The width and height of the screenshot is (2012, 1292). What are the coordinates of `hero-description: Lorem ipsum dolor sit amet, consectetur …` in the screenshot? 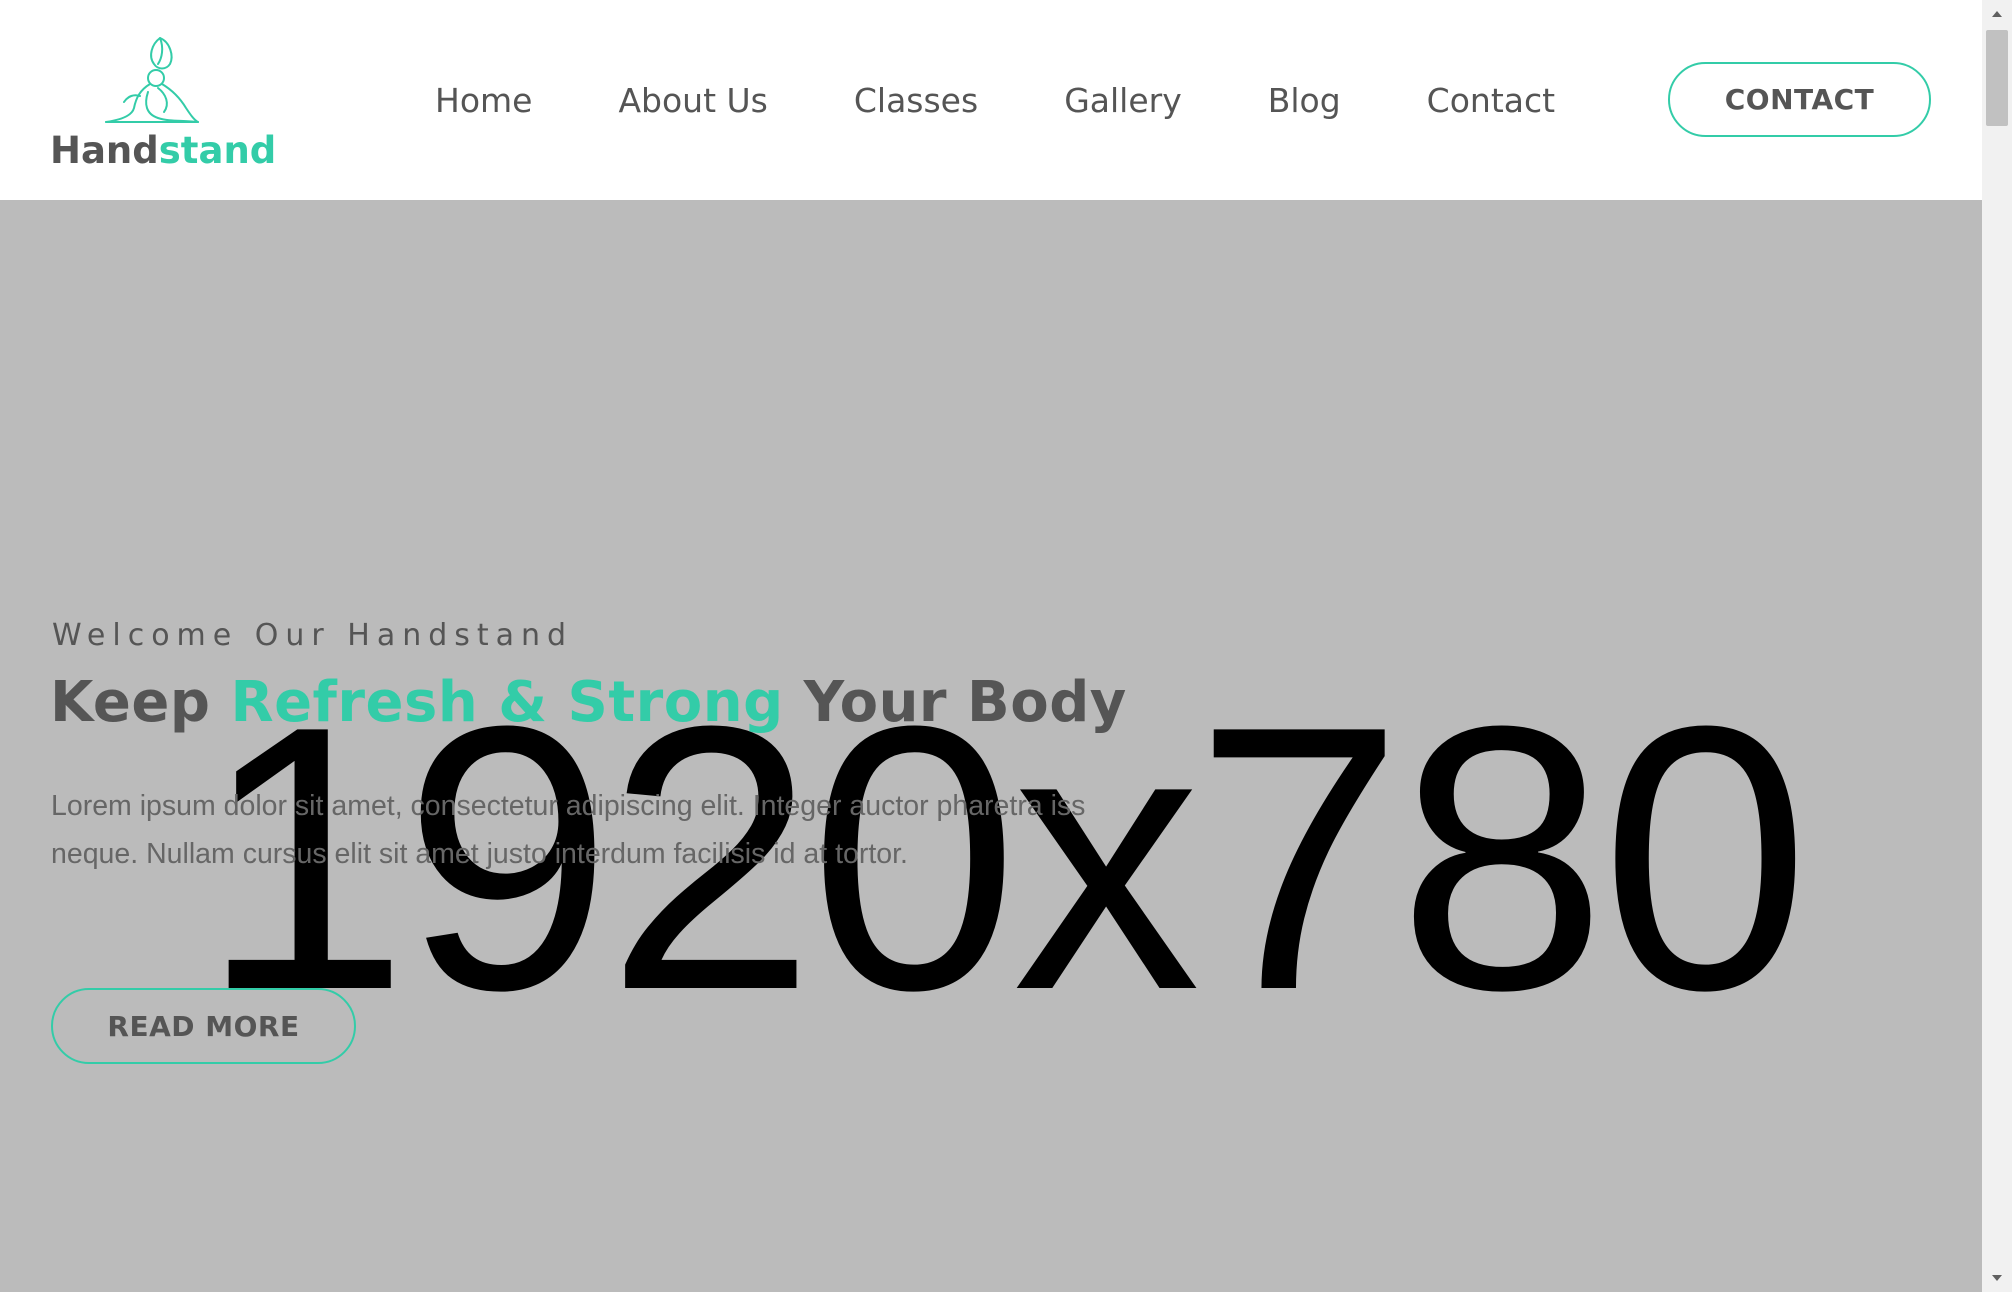 It's located at (568, 830).